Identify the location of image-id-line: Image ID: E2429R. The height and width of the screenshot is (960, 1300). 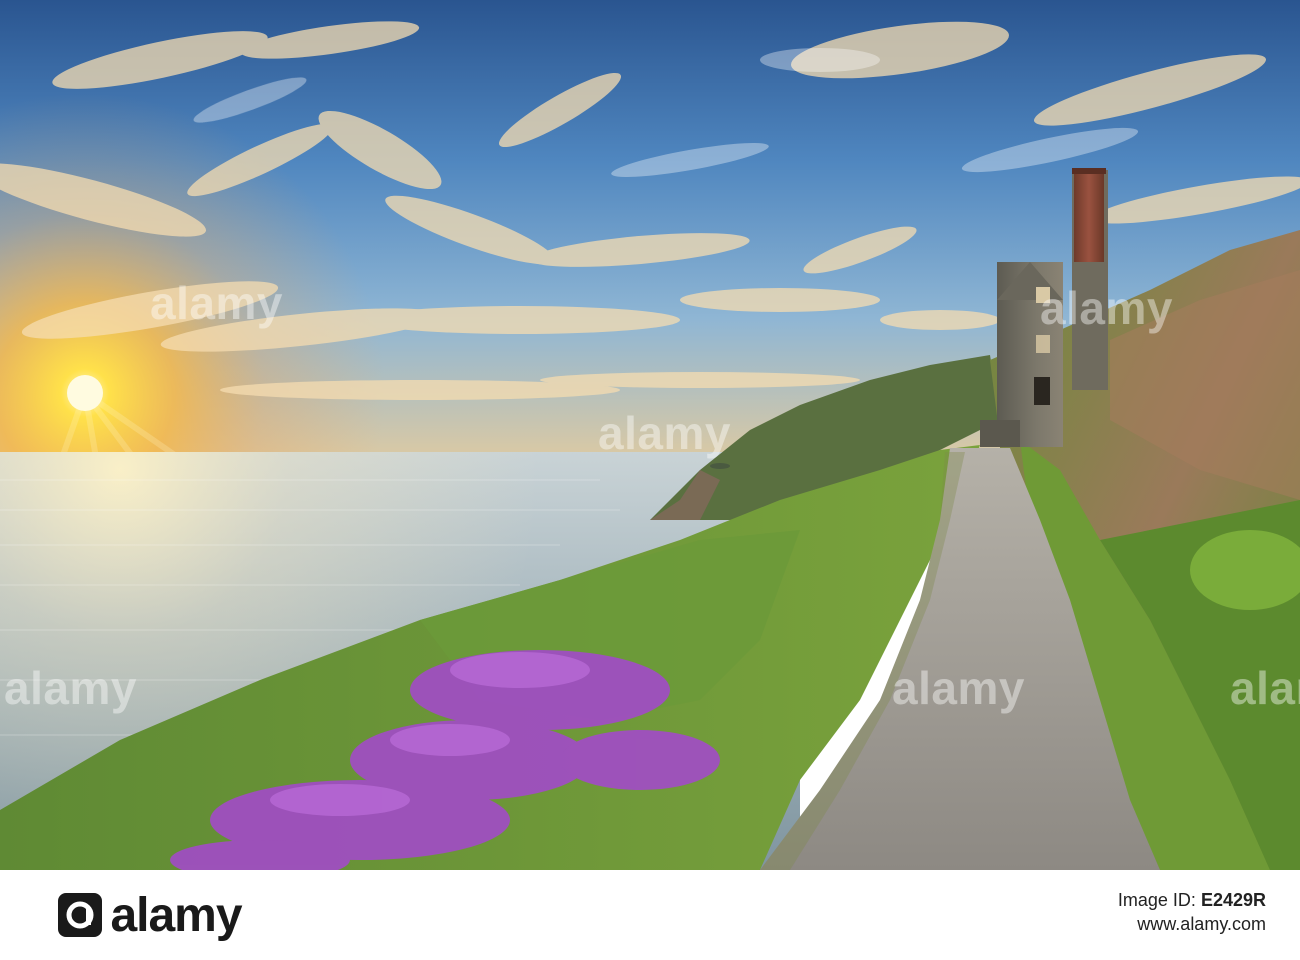
(1106, 900).